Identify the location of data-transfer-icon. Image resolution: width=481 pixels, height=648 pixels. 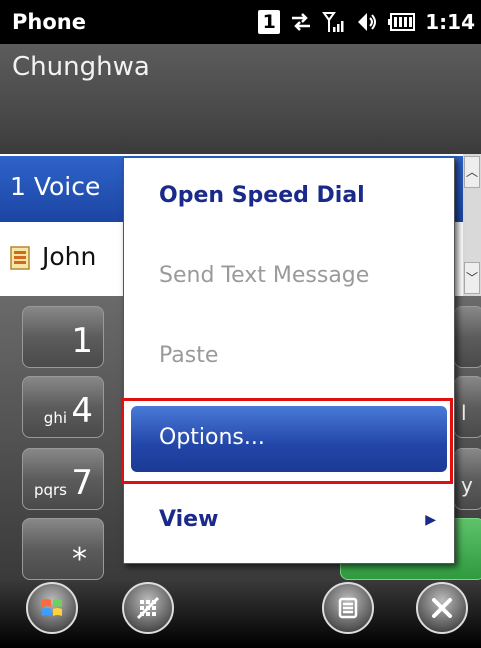
(301, 22).